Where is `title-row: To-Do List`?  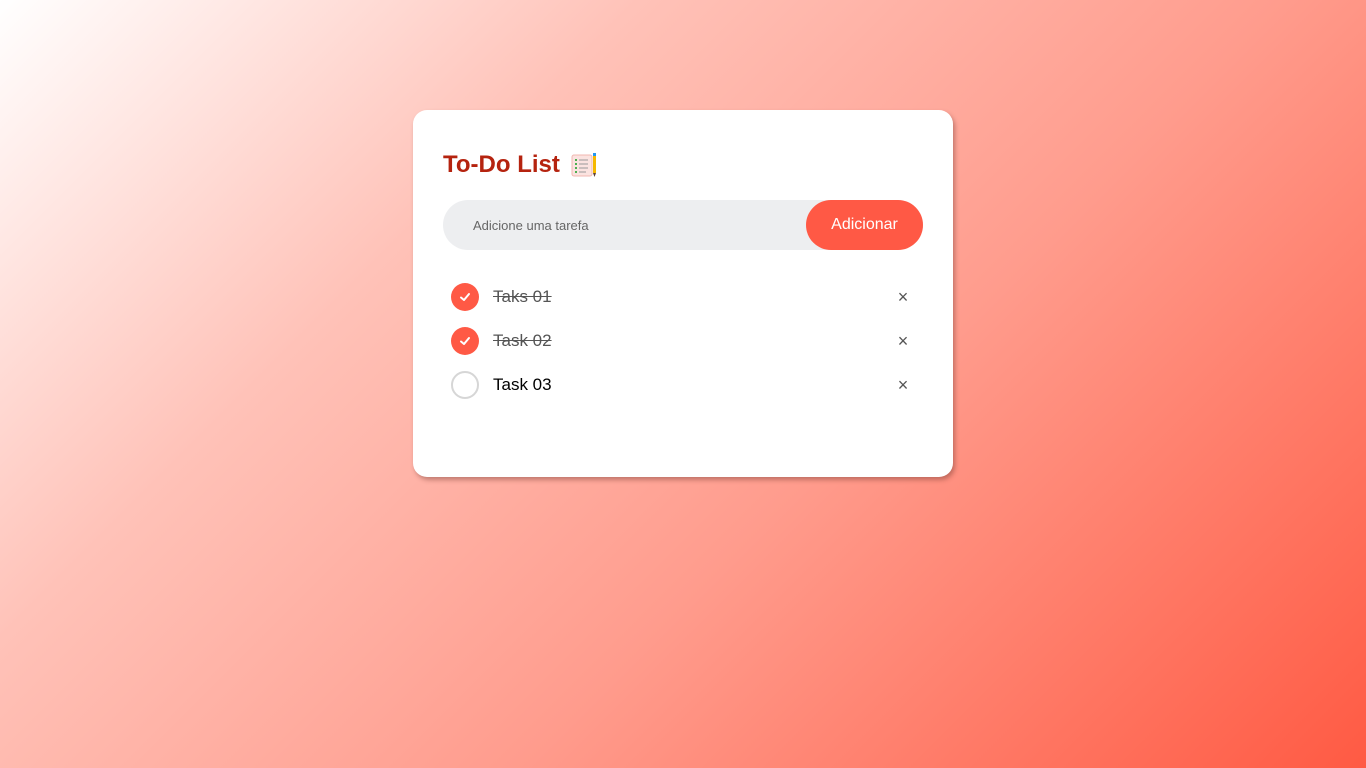 title-row: To-Do List is located at coordinates (683, 165).